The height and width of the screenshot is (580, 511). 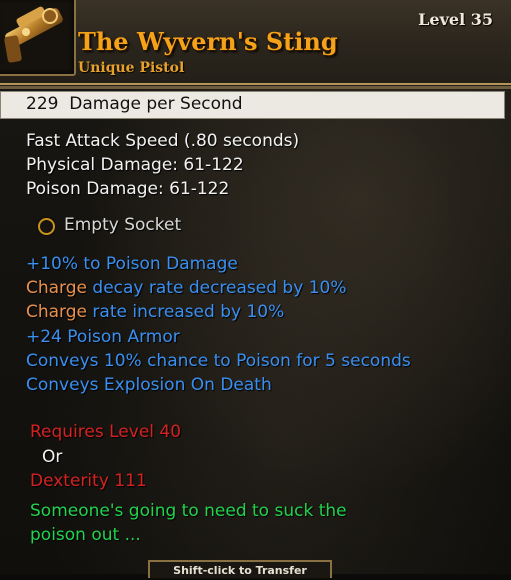 I want to click on modifier-charge-rate: Charge rate increased by 10%, so click(x=155, y=312).